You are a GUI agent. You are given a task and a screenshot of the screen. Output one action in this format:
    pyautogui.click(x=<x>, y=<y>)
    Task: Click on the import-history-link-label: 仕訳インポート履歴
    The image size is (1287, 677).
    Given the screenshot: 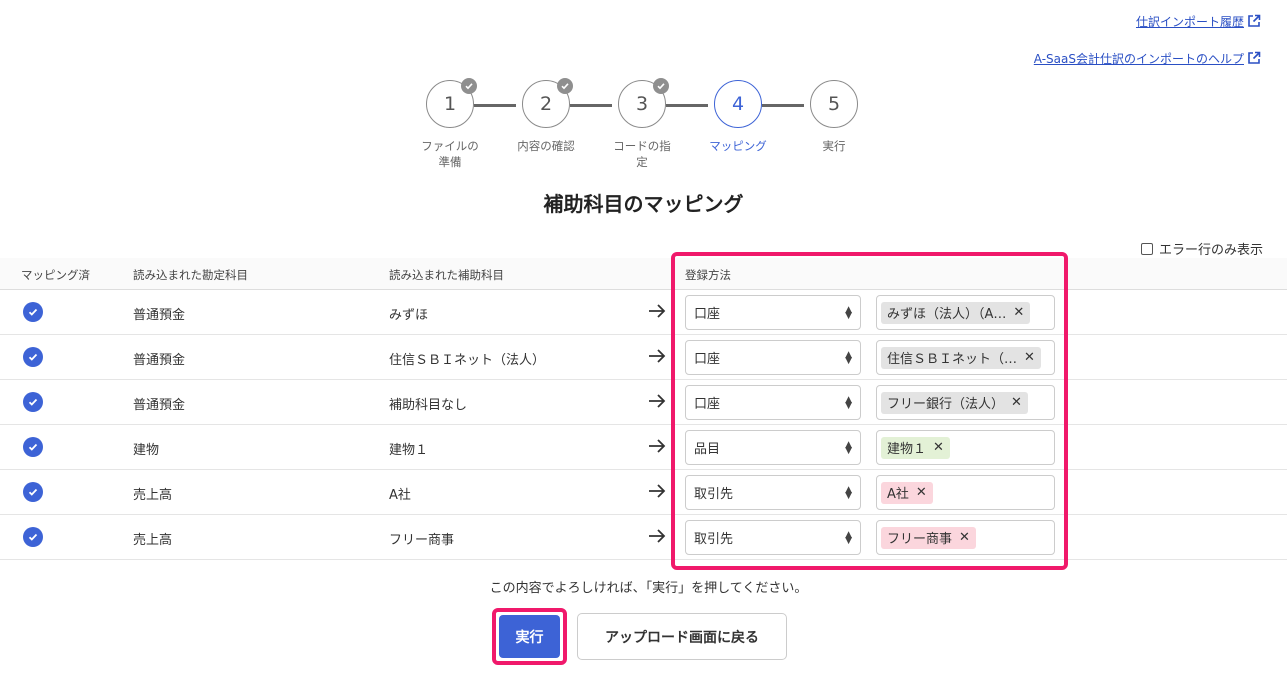 What is the action you would take?
    pyautogui.click(x=1190, y=21)
    